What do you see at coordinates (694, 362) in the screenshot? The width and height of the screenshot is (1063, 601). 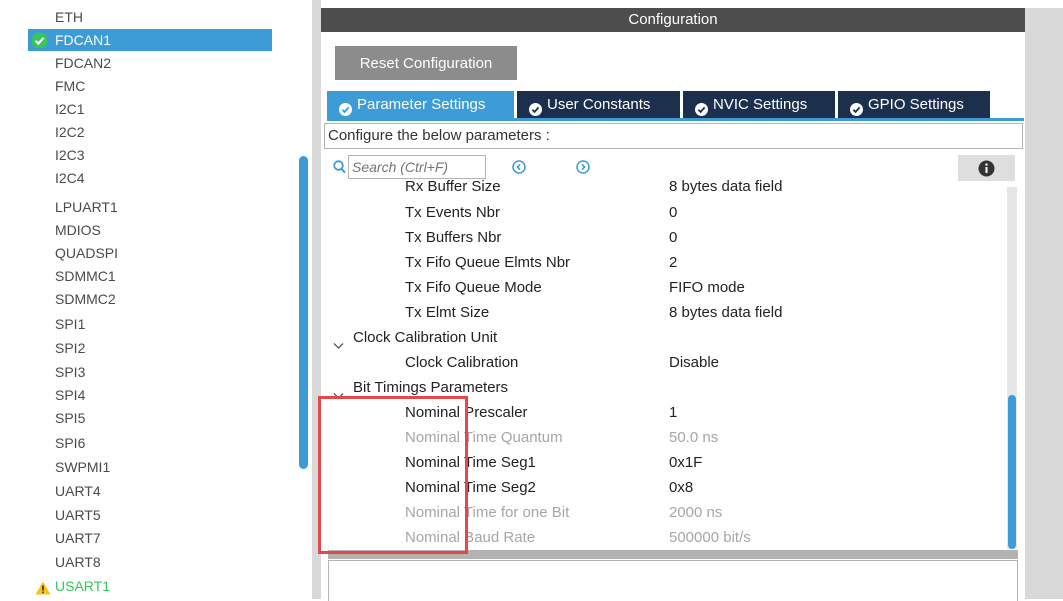 I see `param-value: Disable` at bounding box center [694, 362].